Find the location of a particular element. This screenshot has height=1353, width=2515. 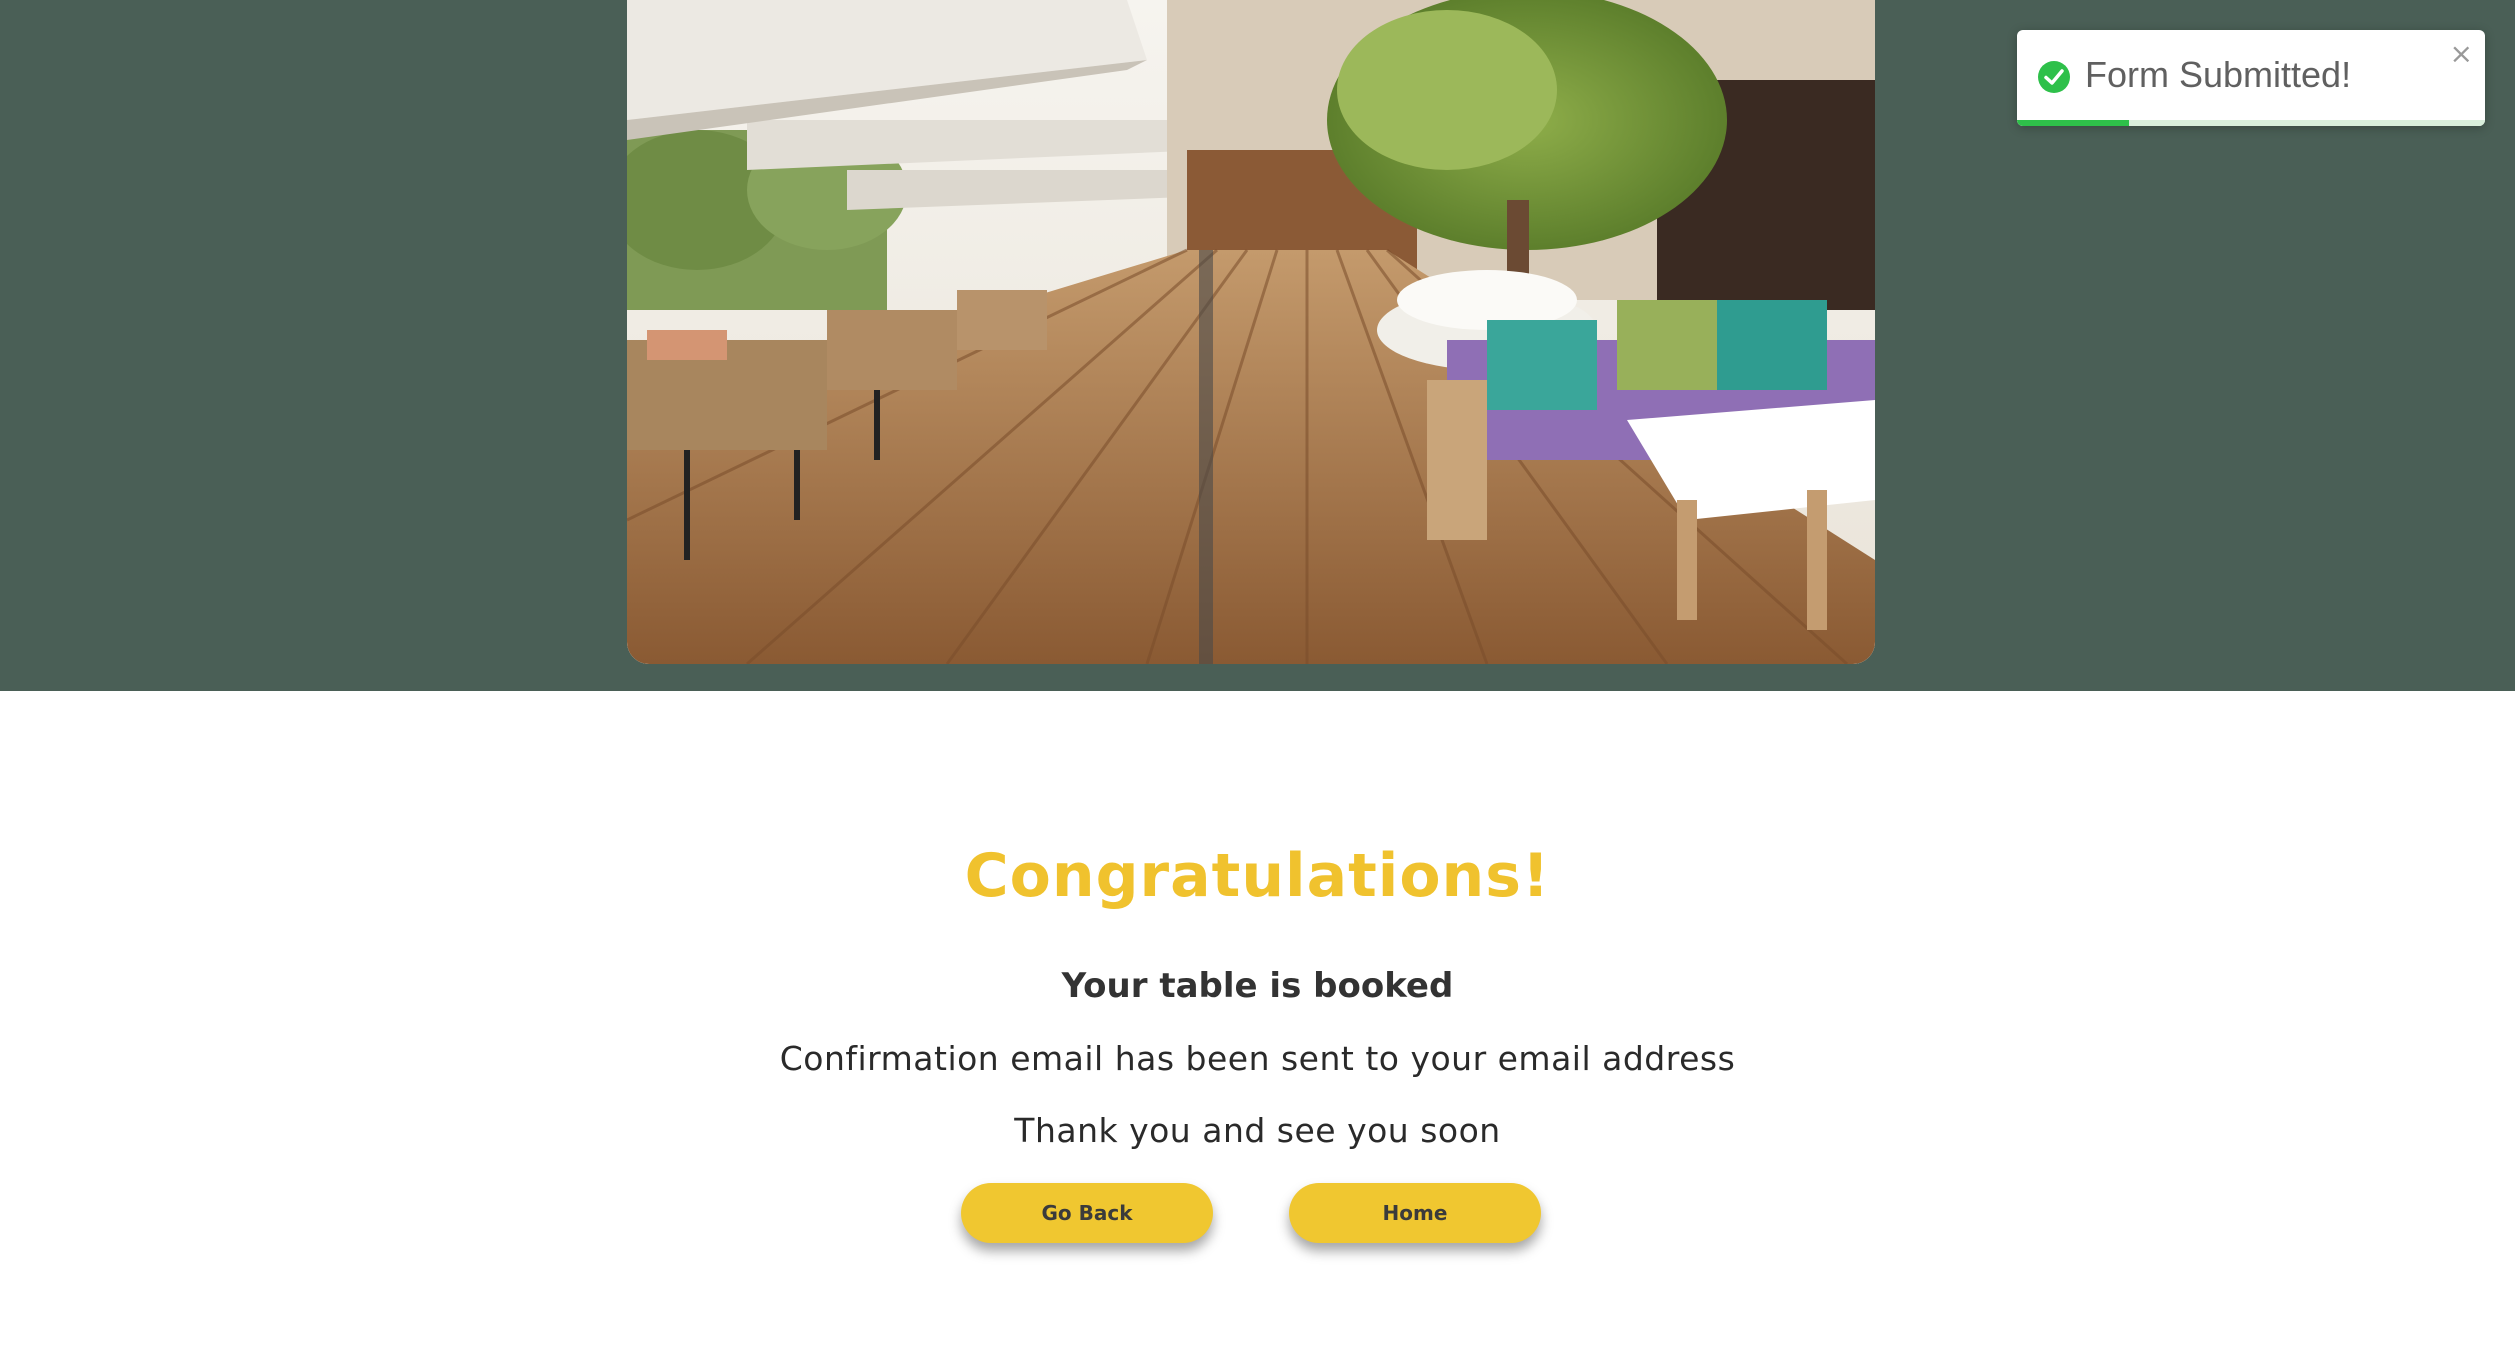

check-circle-icon is located at coordinates (2054, 77).